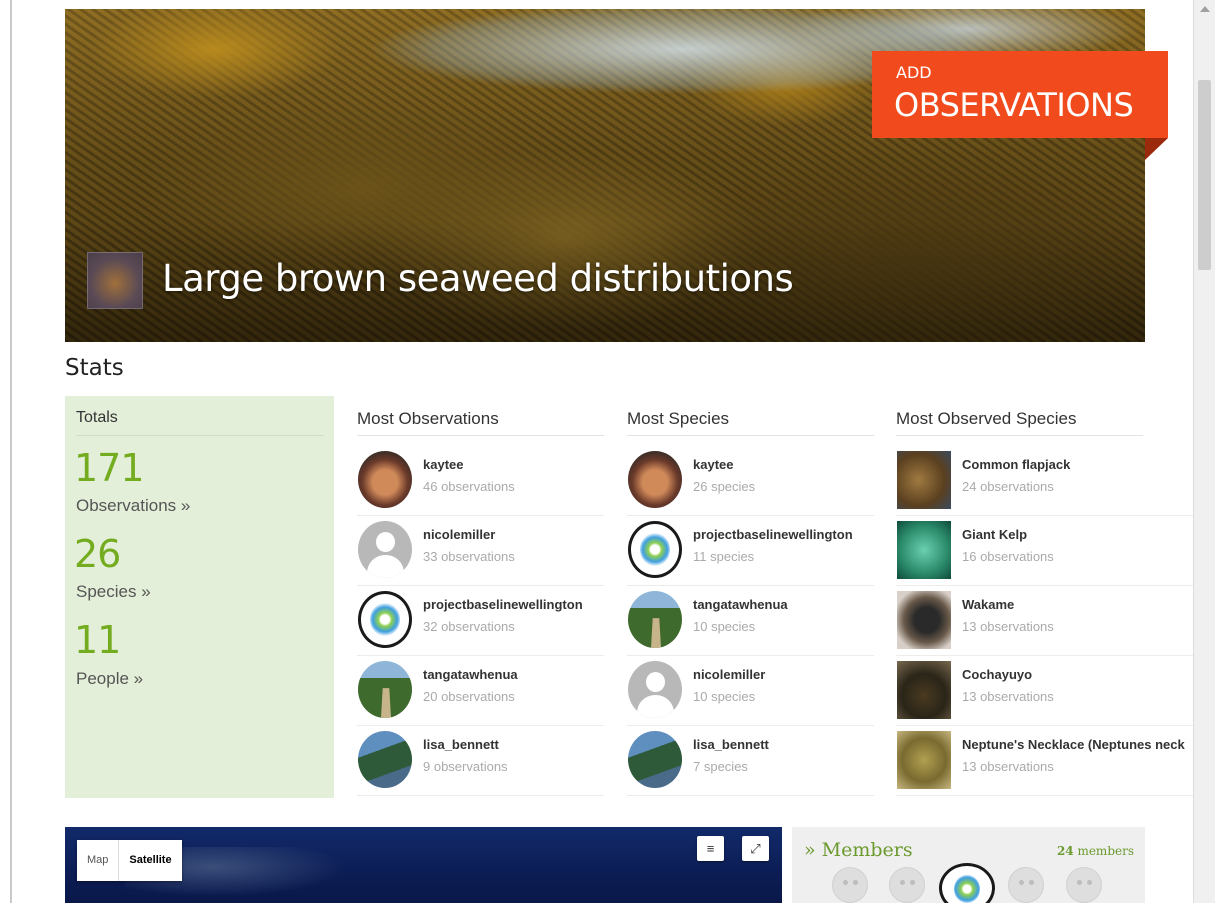 The height and width of the screenshot is (903, 1215). I want to click on list-item: nicolemiller 33 observations, so click(480, 551).